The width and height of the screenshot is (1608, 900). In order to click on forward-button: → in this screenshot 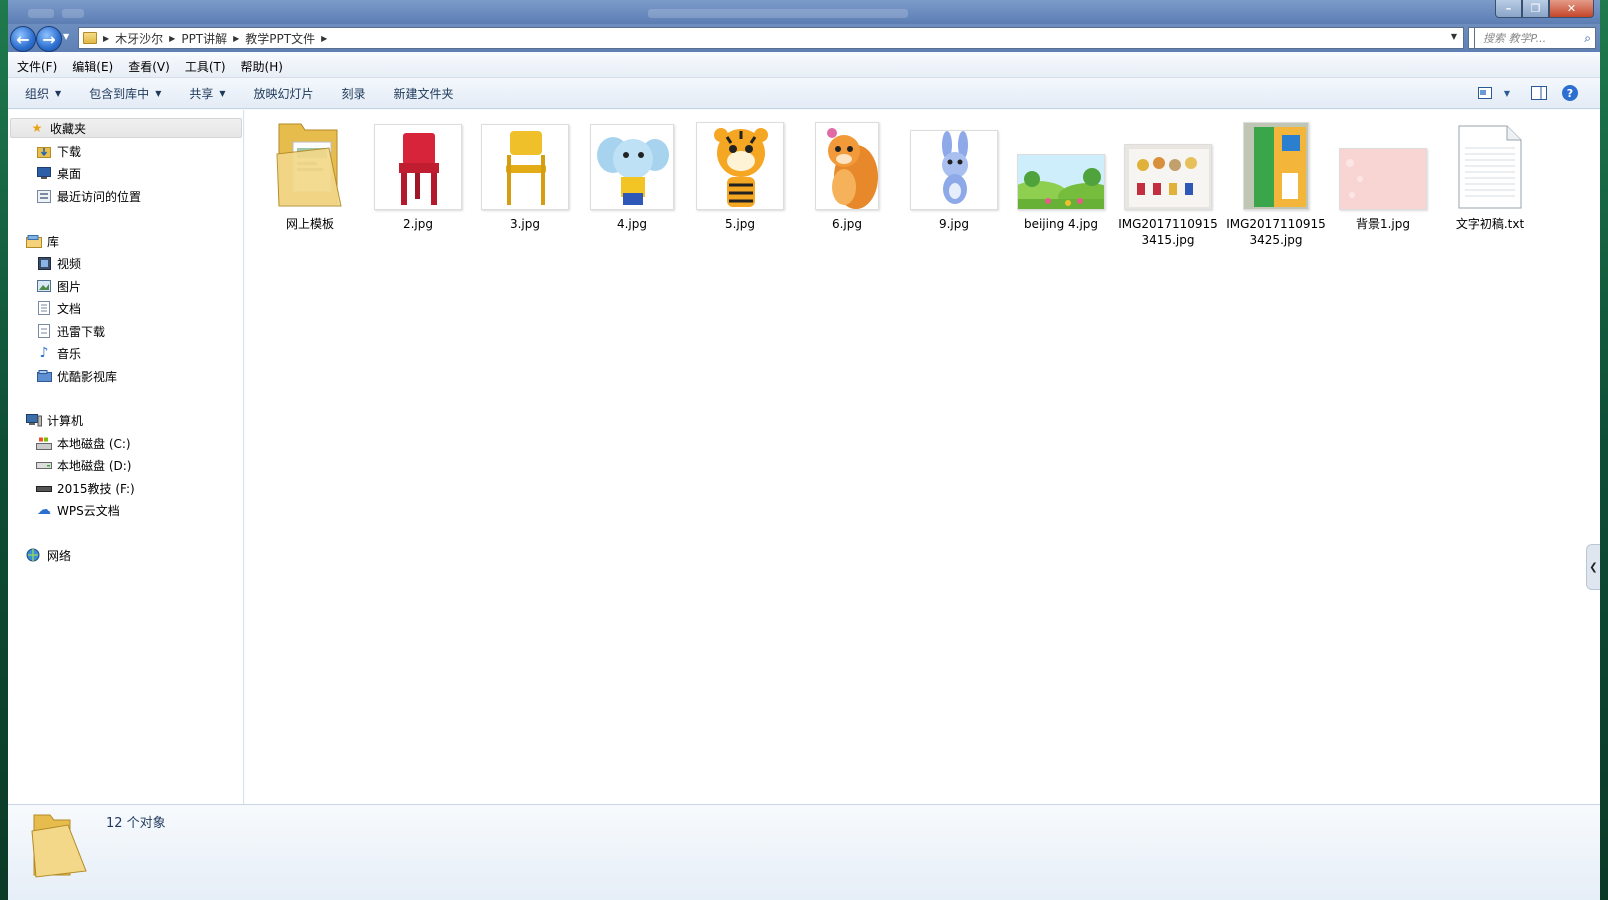, I will do `click(49, 39)`.